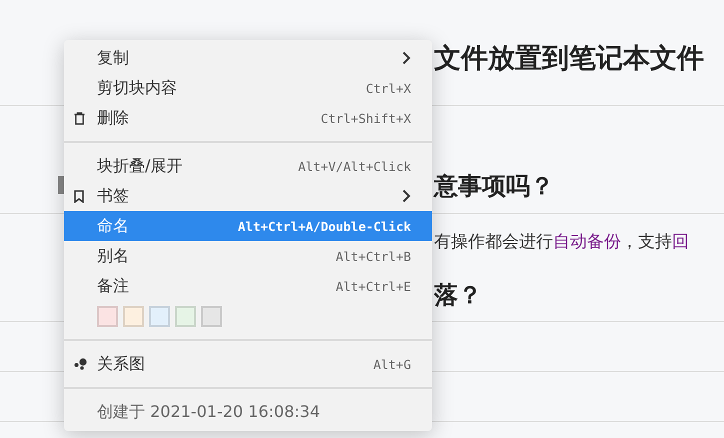 The height and width of the screenshot is (438, 724). Describe the element at coordinates (569, 59) in the screenshot. I see `heading: 文件放置到笔记本文件` at that location.